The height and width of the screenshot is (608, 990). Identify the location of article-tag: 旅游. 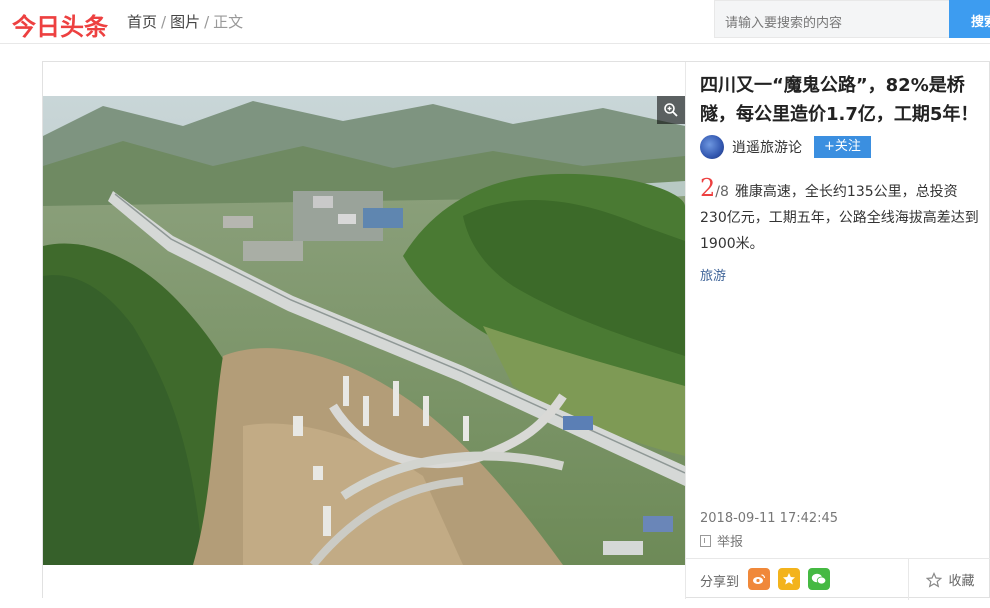
(713, 274).